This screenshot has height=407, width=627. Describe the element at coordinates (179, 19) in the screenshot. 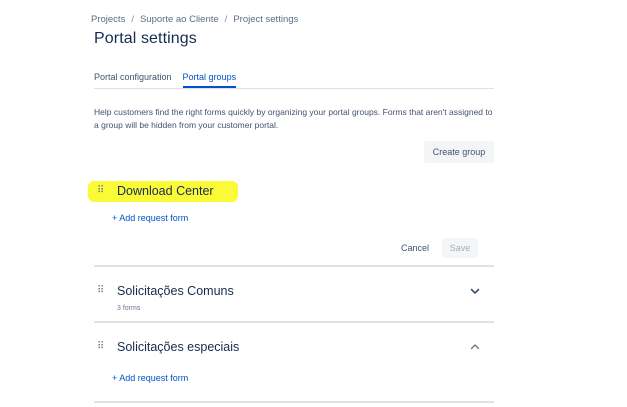

I see `breadcrumb-project: Suporte ao Cliente` at that location.